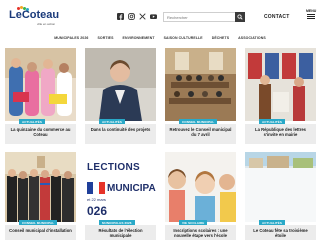  What do you see at coordinates (200, 84) in the screenshot?
I see `news-image-council` at bounding box center [200, 84].